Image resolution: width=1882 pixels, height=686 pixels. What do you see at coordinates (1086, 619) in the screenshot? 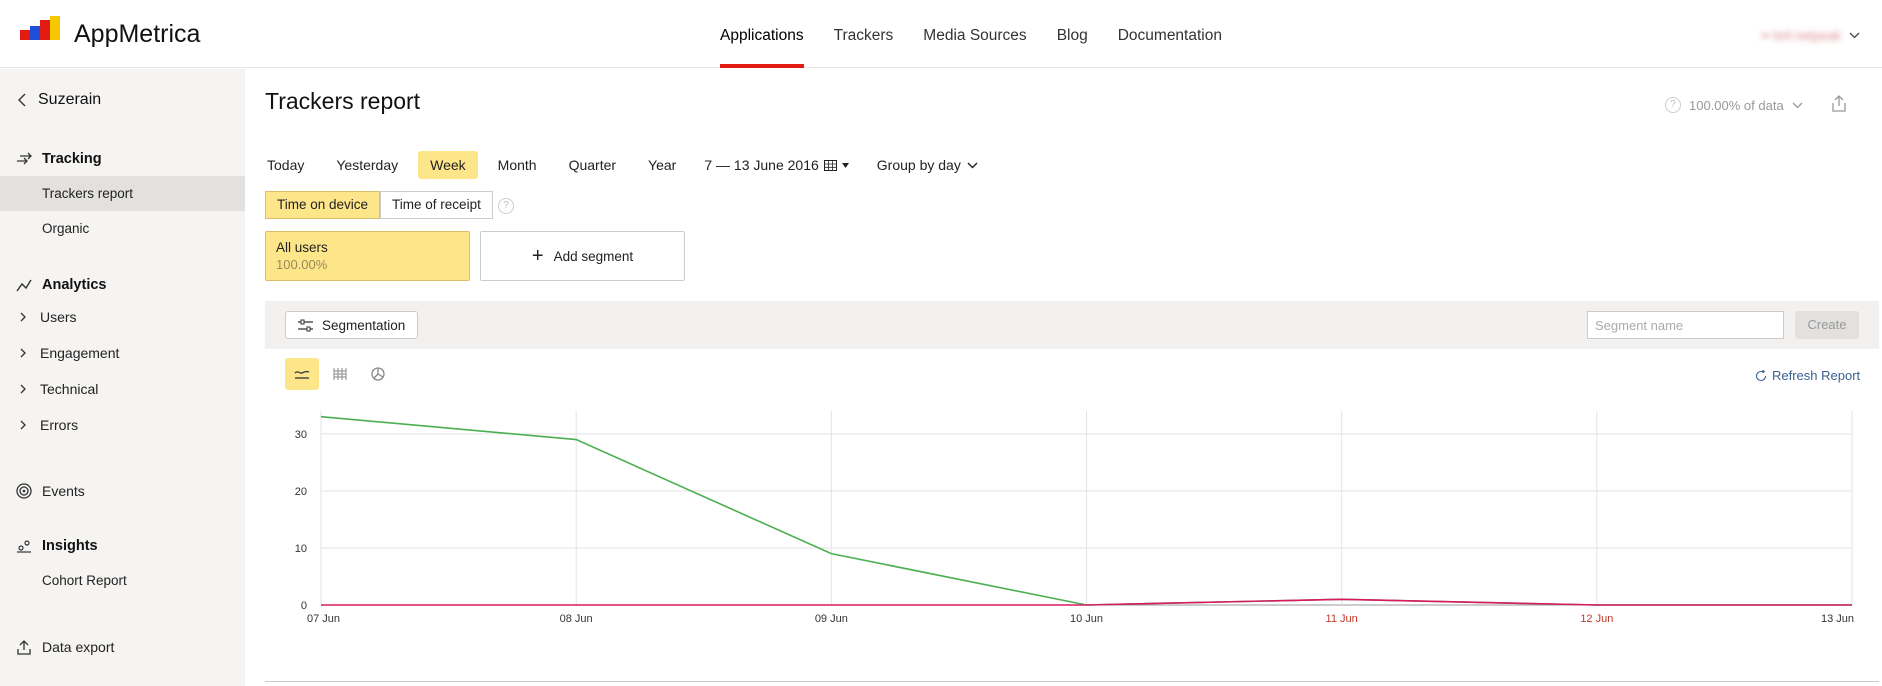
I see `x-tick-label: 10 Jun` at bounding box center [1086, 619].